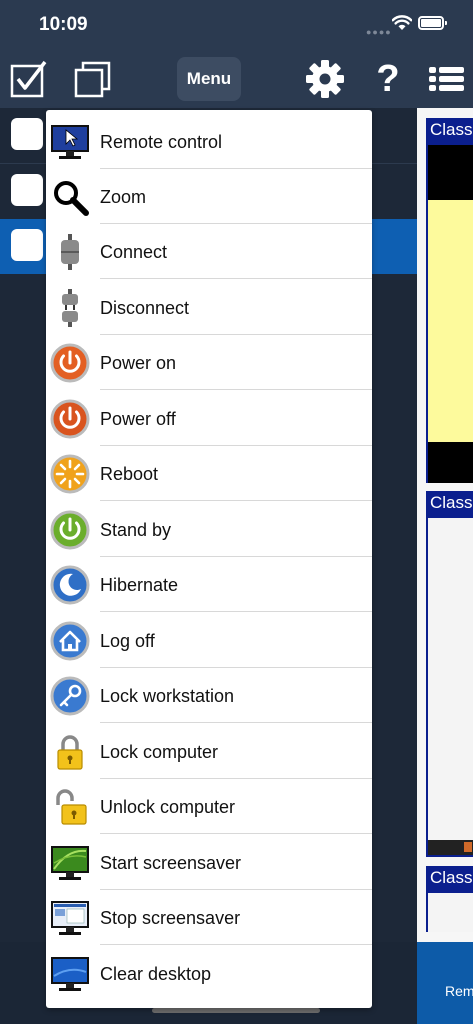  What do you see at coordinates (209, 307) in the screenshot?
I see `menu-item-disconnect: Disconnect` at bounding box center [209, 307].